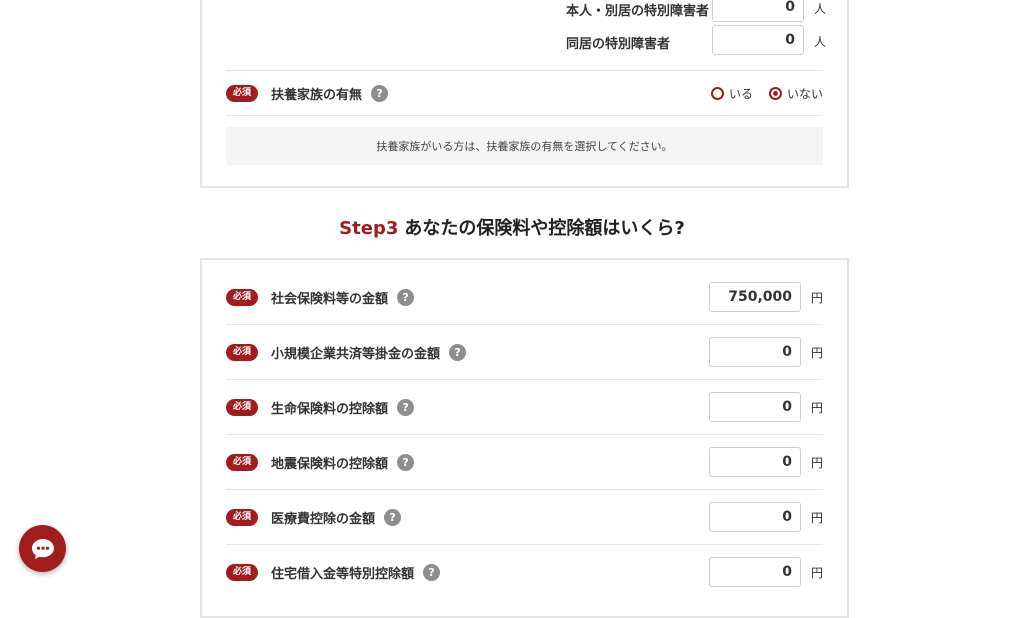 The height and width of the screenshot is (618, 1024). What do you see at coordinates (638, 11) in the screenshot?
I see `disabled-separate-label: 本人・別居の特別障害者` at bounding box center [638, 11].